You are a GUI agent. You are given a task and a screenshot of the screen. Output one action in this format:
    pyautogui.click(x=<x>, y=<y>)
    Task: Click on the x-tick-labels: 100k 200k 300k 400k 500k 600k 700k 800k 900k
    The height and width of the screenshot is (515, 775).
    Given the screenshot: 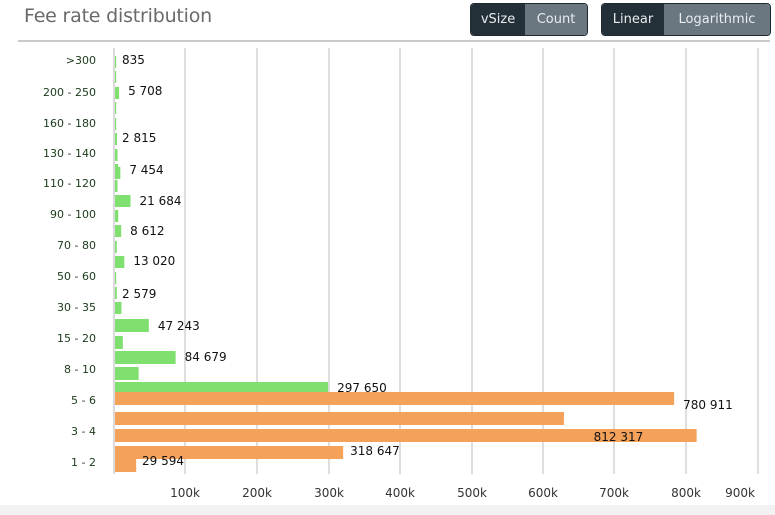 What is the action you would take?
    pyautogui.click(x=462, y=493)
    